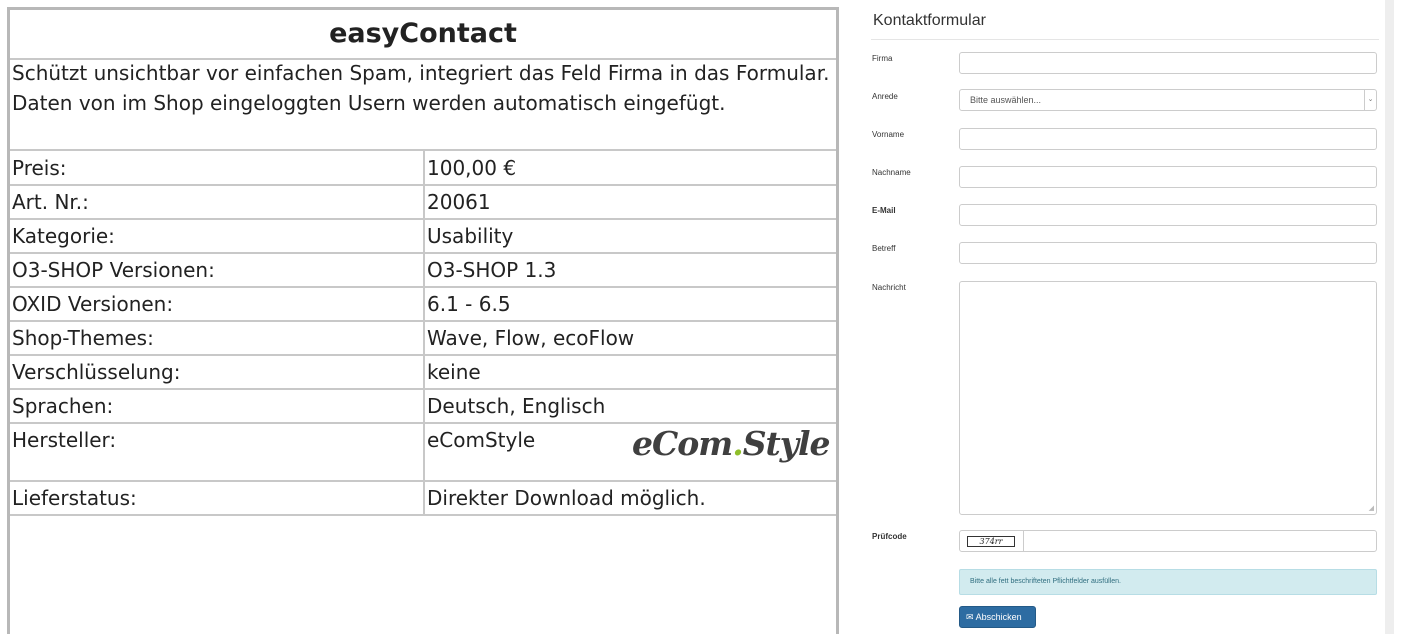 Image resolution: width=1404 pixels, height=634 pixels. What do you see at coordinates (1168, 177) in the screenshot?
I see `lastname-field` at bounding box center [1168, 177].